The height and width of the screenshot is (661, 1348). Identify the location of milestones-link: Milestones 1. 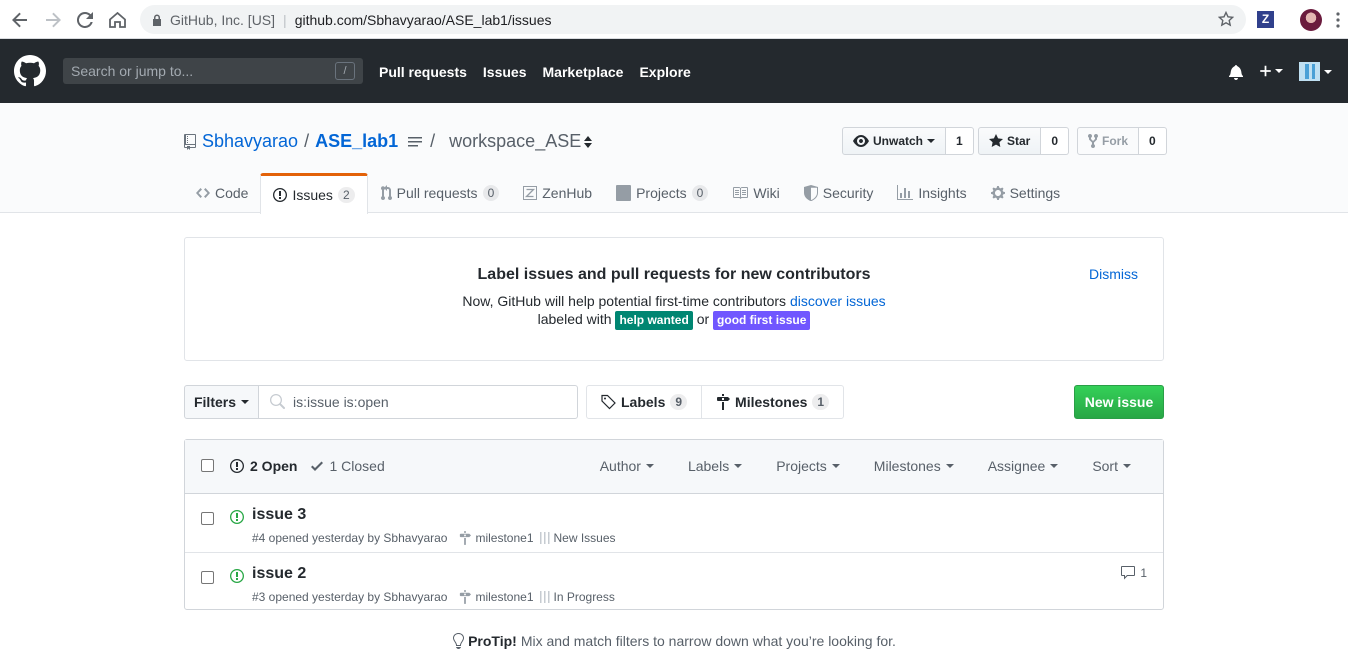
(772, 402).